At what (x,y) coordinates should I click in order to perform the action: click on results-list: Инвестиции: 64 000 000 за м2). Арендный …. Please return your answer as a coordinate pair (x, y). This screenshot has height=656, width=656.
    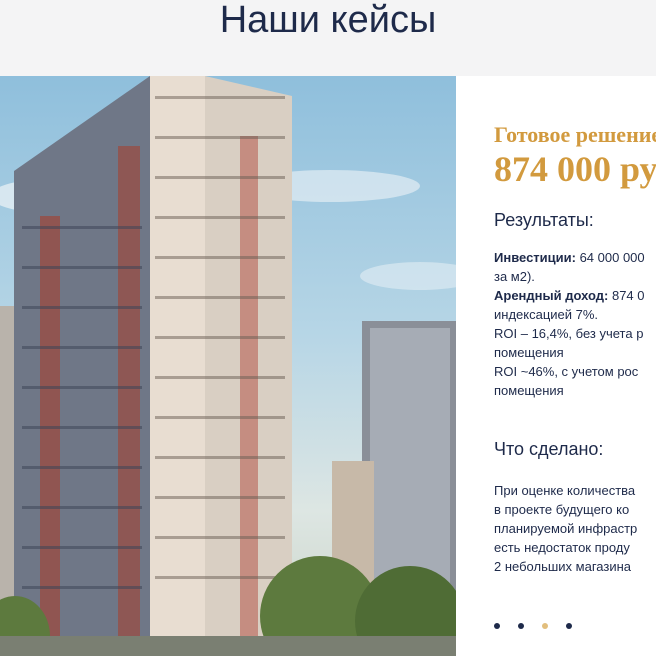
    Looking at the image, I should click on (575, 324).